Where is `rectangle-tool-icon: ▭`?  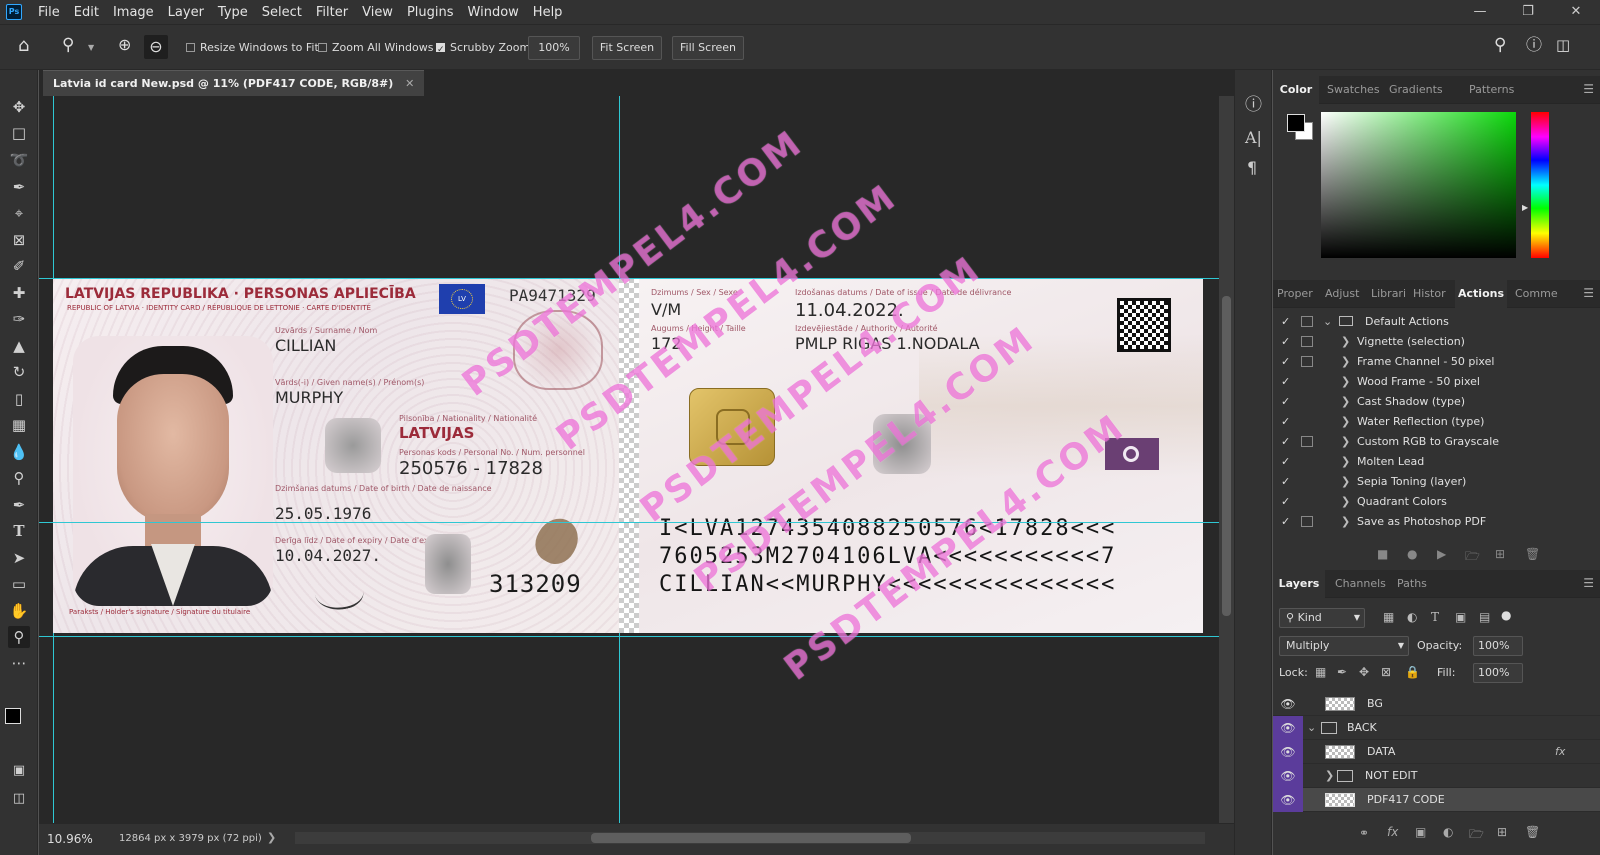 rectangle-tool-icon: ▭ is located at coordinates (19, 584).